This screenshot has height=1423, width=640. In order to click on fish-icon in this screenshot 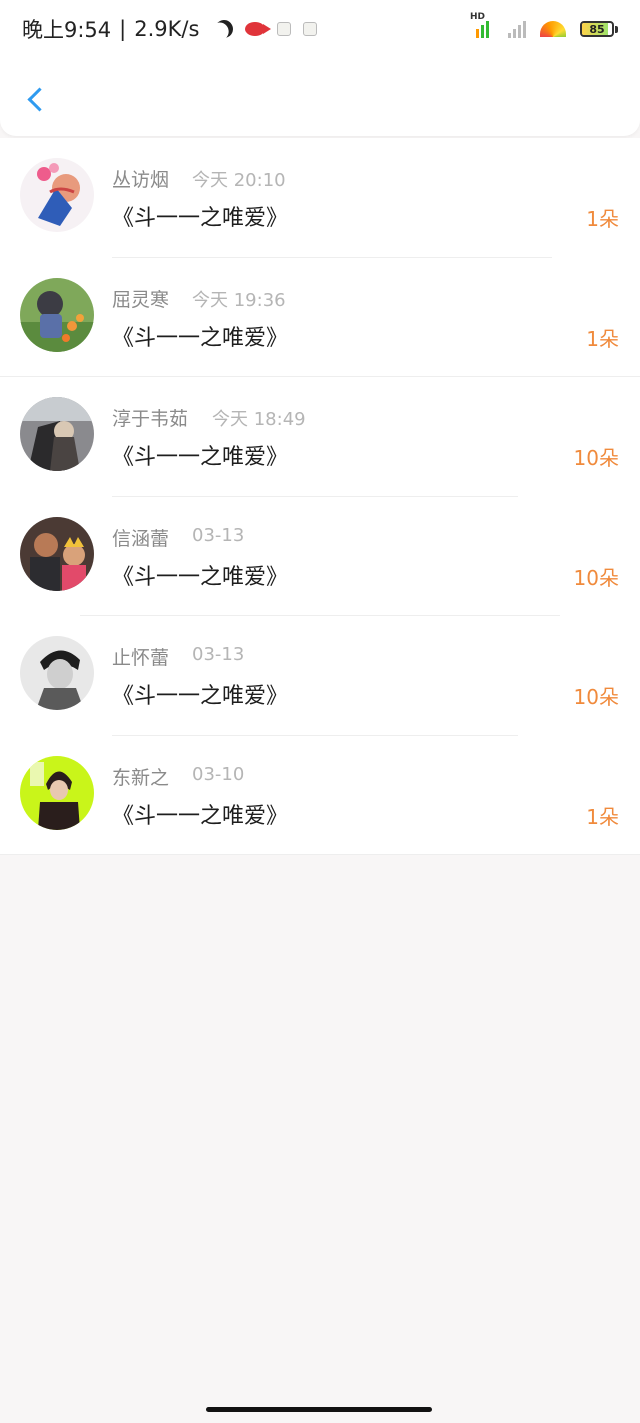, I will do `click(258, 29)`.